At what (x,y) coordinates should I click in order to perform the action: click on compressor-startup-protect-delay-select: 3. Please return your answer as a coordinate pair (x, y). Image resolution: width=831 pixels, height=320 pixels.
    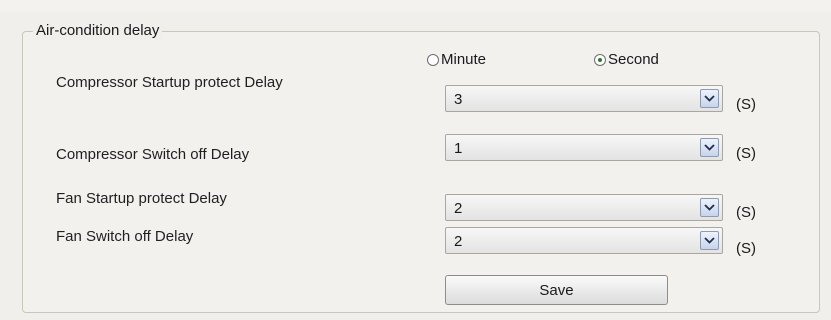
    Looking at the image, I should click on (584, 98).